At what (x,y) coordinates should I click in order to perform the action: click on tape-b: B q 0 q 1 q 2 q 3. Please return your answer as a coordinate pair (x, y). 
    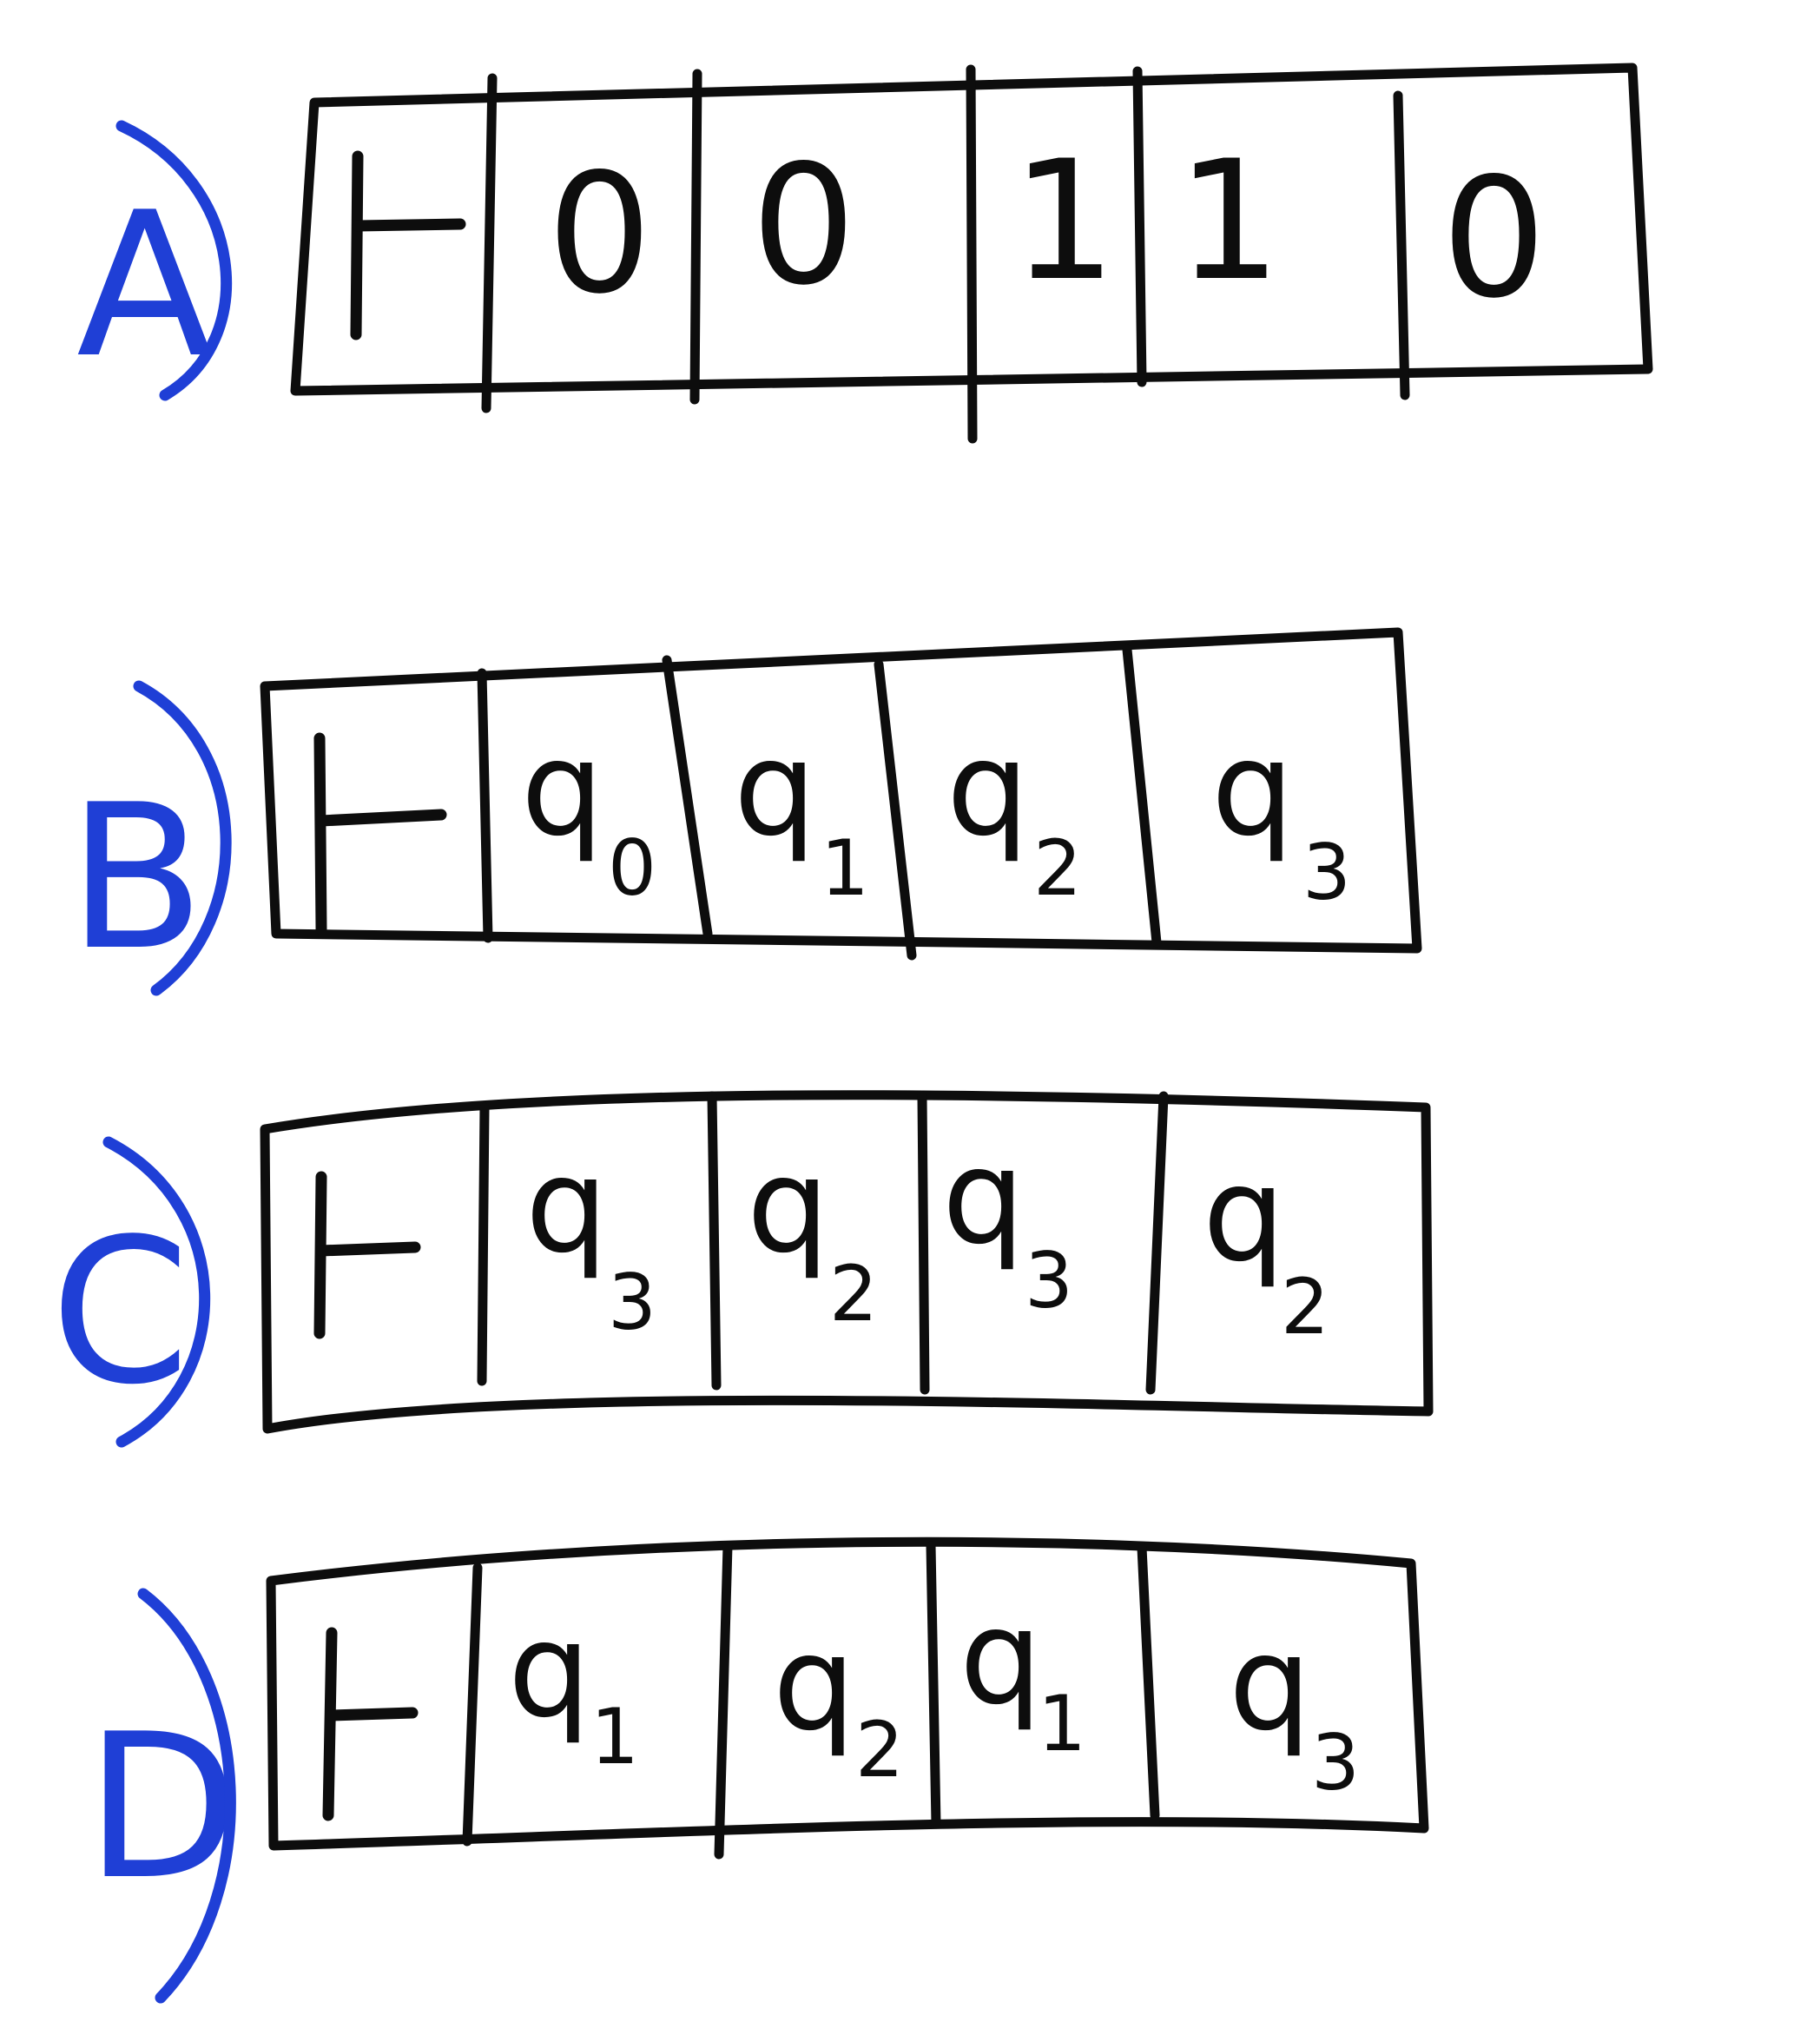
    Looking at the image, I should click on (745, 812).